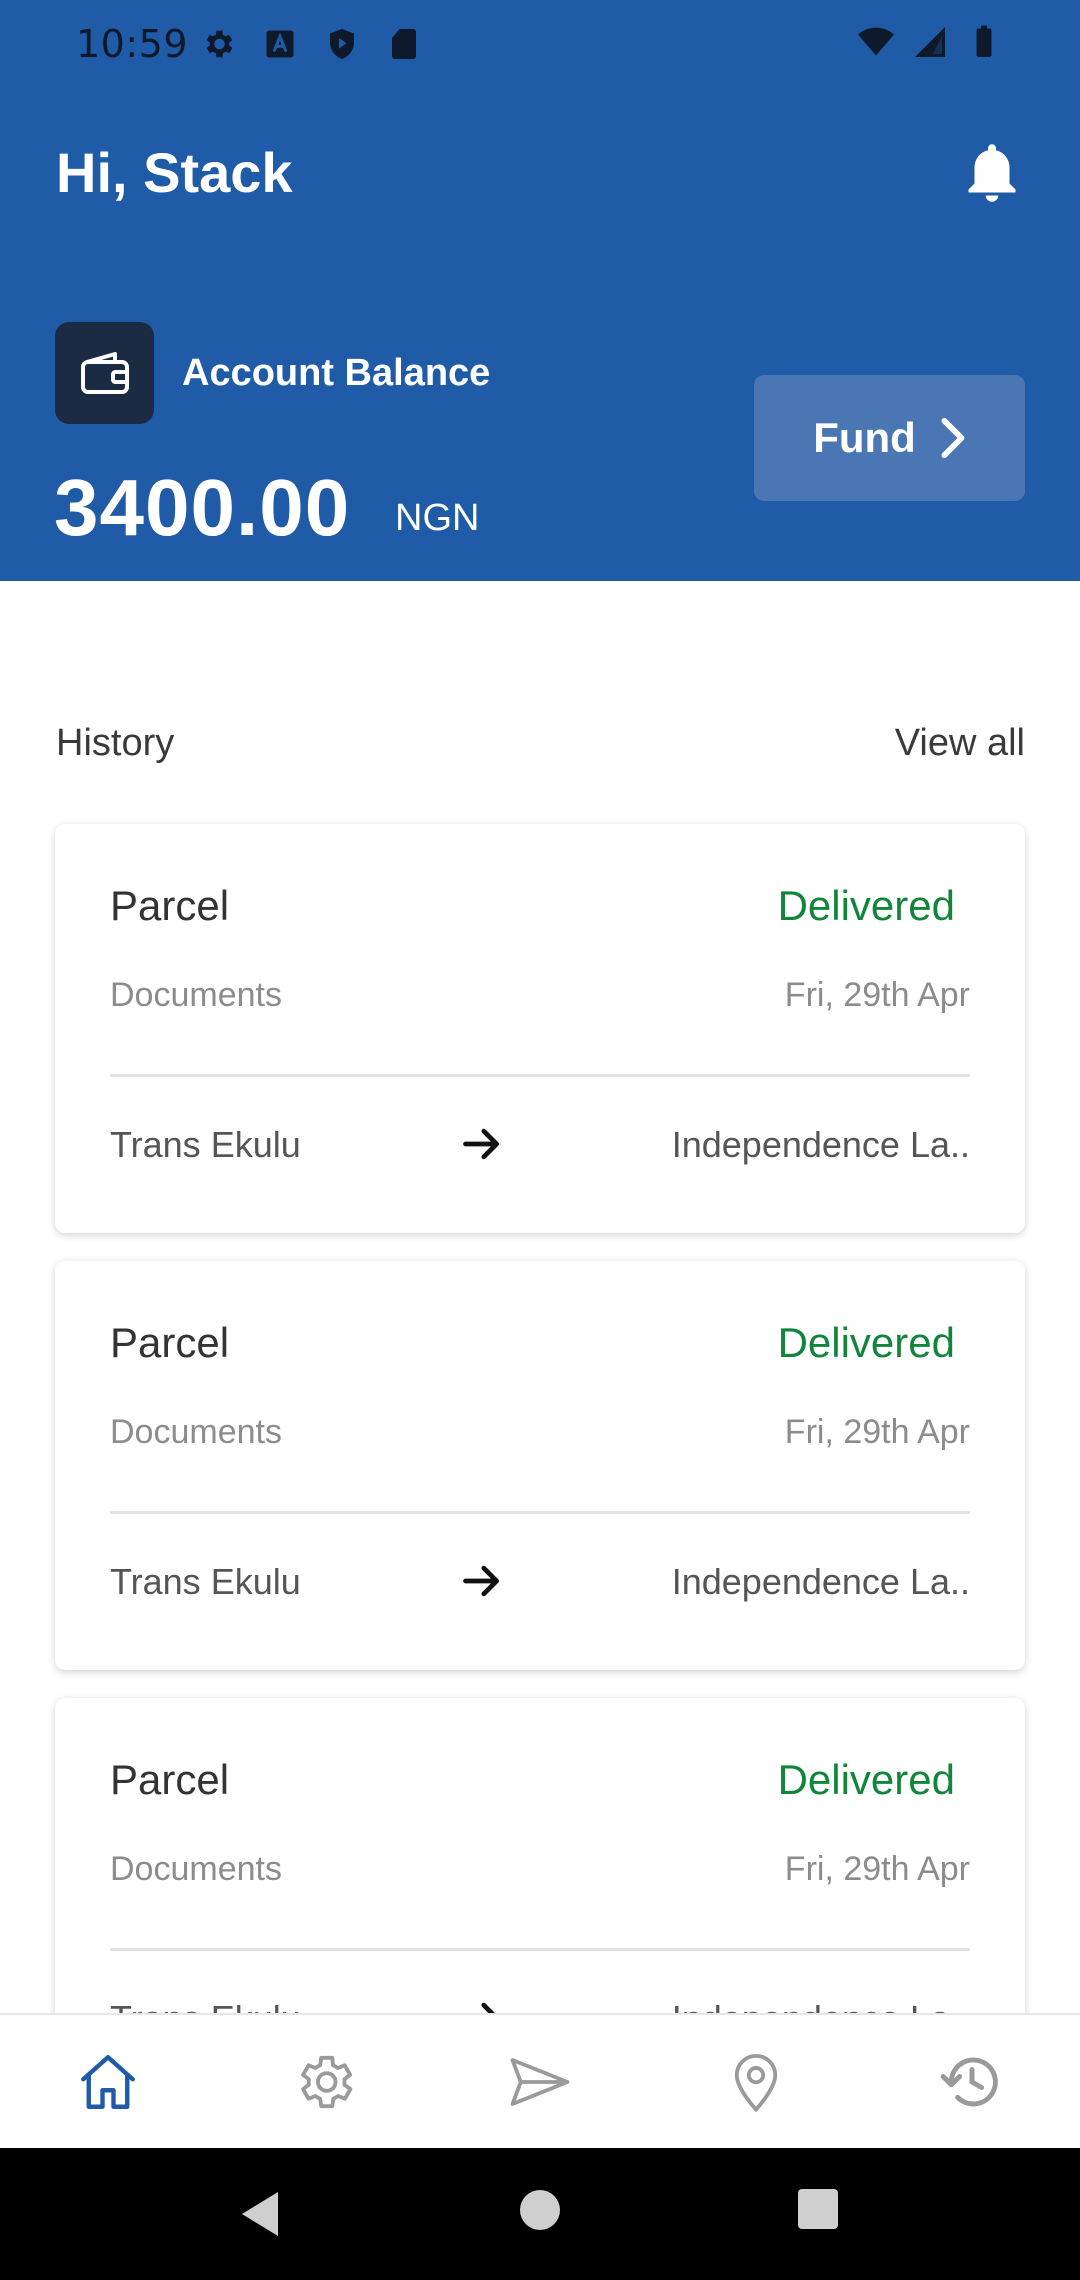 Image resolution: width=1080 pixels, height=2280 pixels. I want to click on status-icons-right, so click(930, 42).